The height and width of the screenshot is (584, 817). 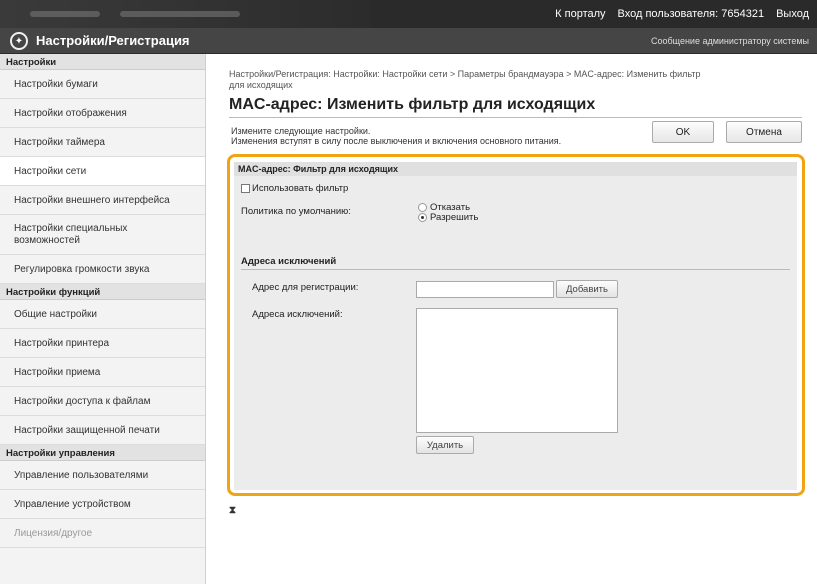 What do you see at coordinates (422, 217) in the screenshot?
I see `policy-allow-radio` at bounding box center [422, 217].